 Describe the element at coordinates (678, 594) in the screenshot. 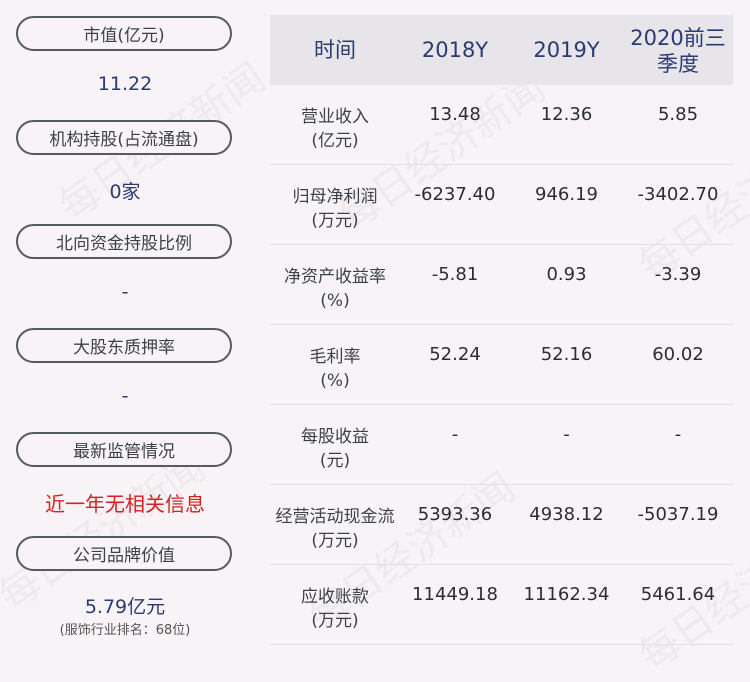

I see `cell-value: 5461.64` at that location.